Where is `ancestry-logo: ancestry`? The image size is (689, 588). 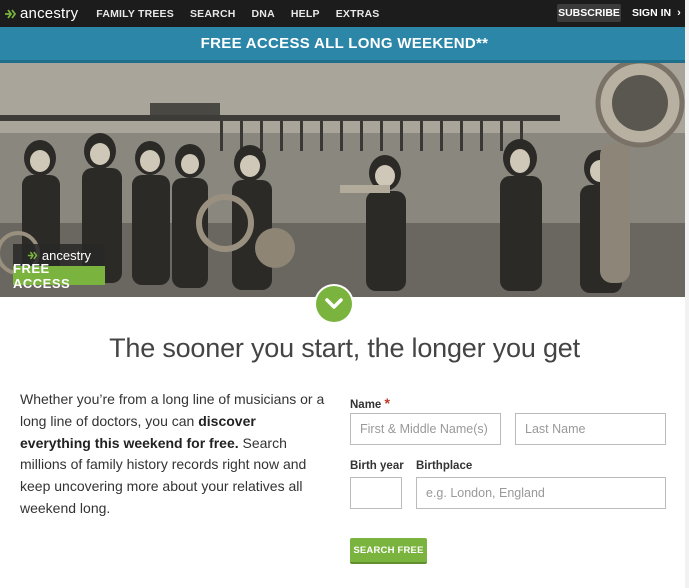 ancestry-logo: ancestry is located at coordinates (41, 13).